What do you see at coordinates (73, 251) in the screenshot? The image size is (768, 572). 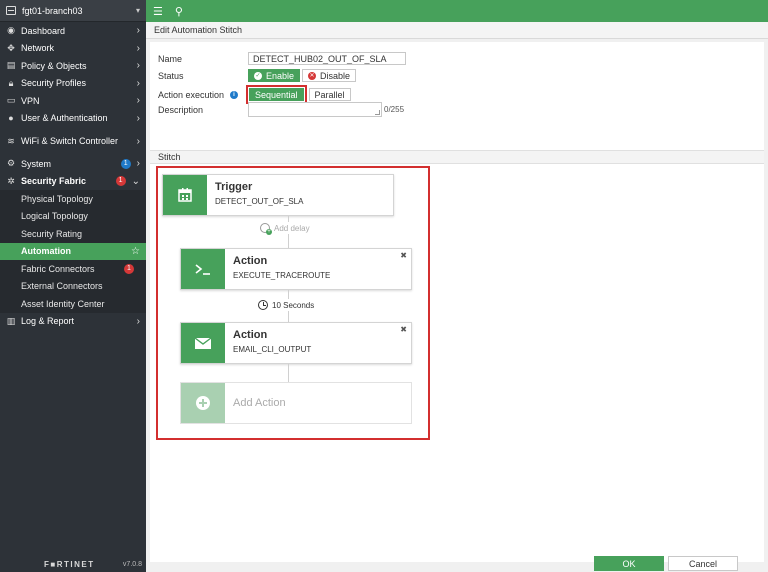 I see `nav-automation: Automation ☆` at bounding box center [73, 251].